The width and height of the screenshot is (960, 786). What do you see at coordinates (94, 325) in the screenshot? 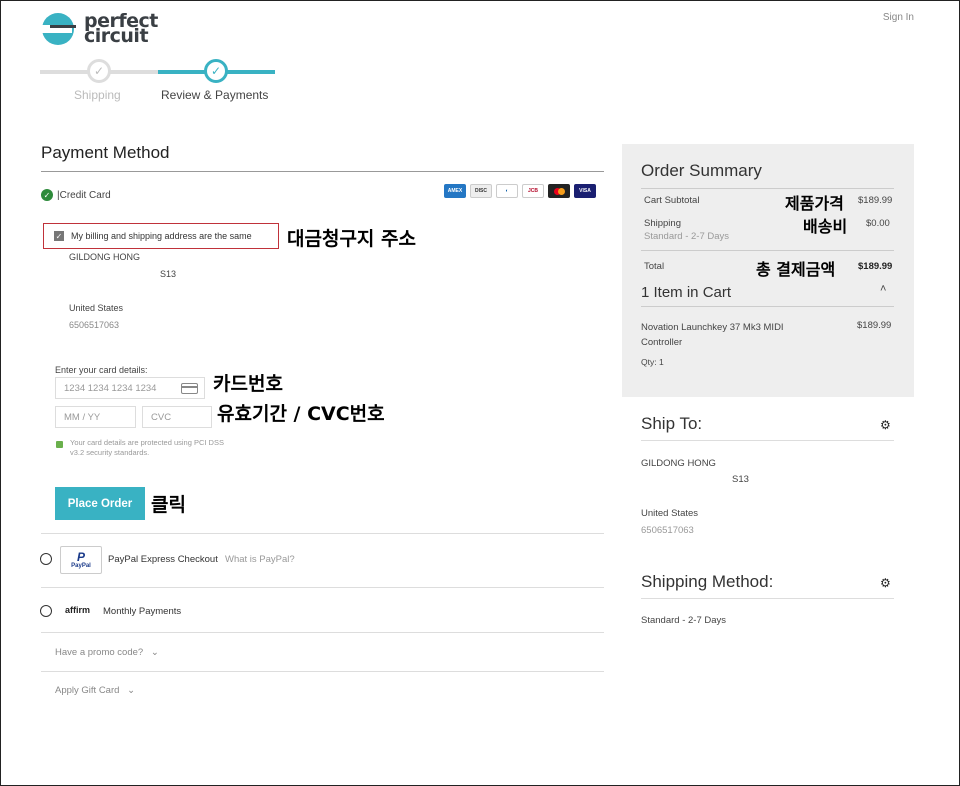
I see `billing-phone: 6506517063` at bounding box center [94, 325].